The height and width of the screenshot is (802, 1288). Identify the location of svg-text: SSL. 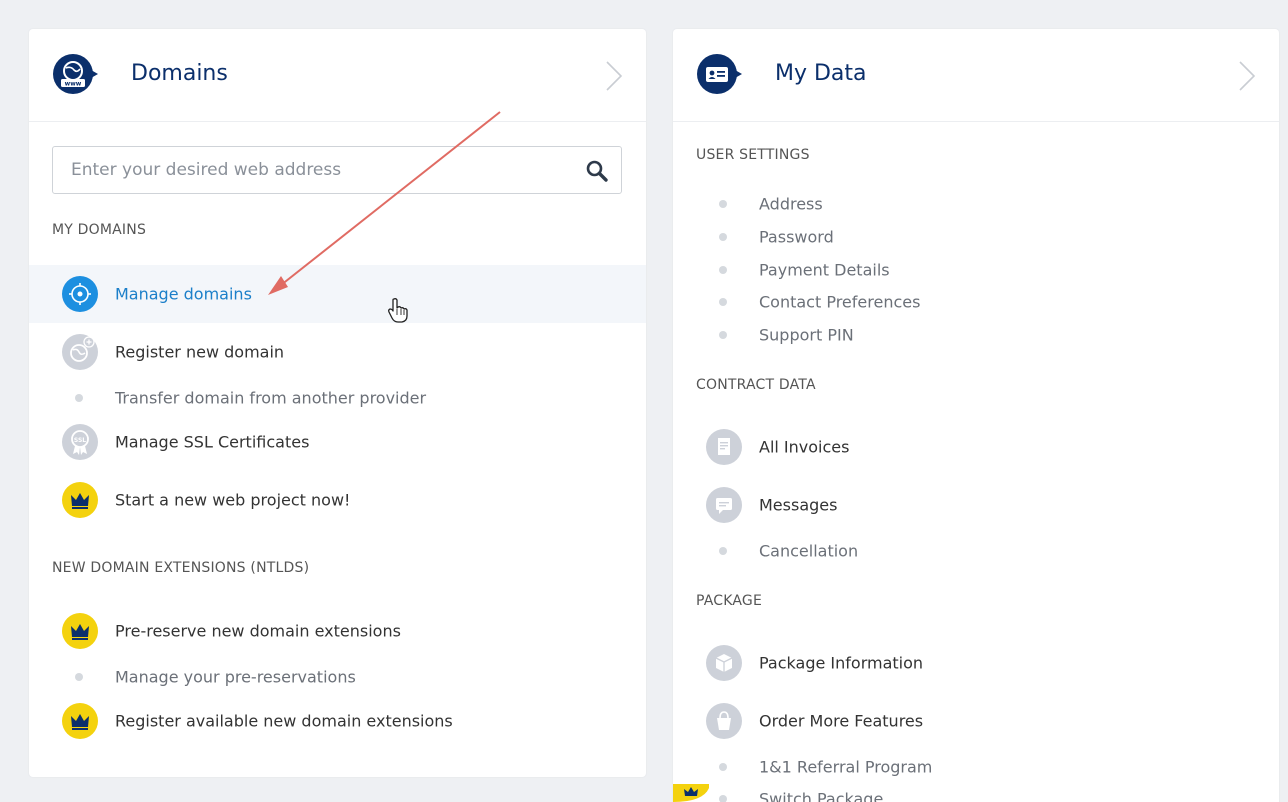
(80, 440).